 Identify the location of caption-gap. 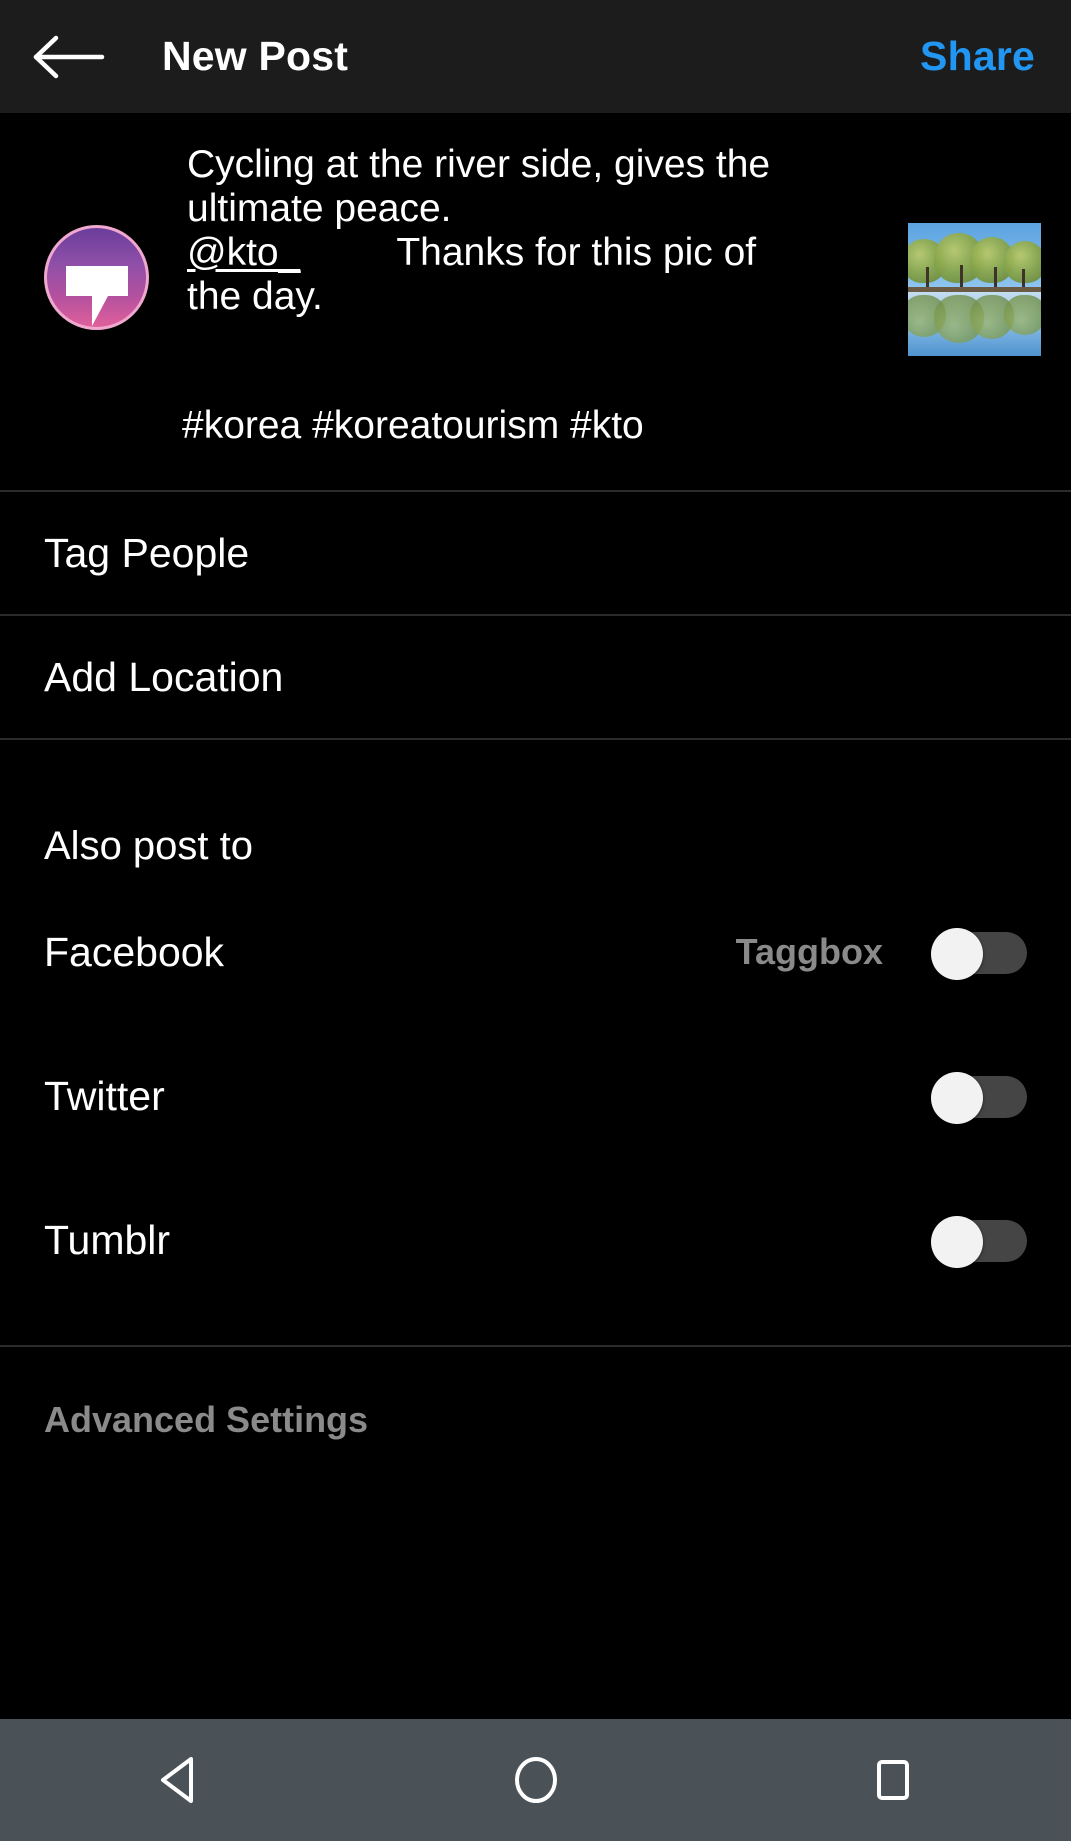
(348, 253).